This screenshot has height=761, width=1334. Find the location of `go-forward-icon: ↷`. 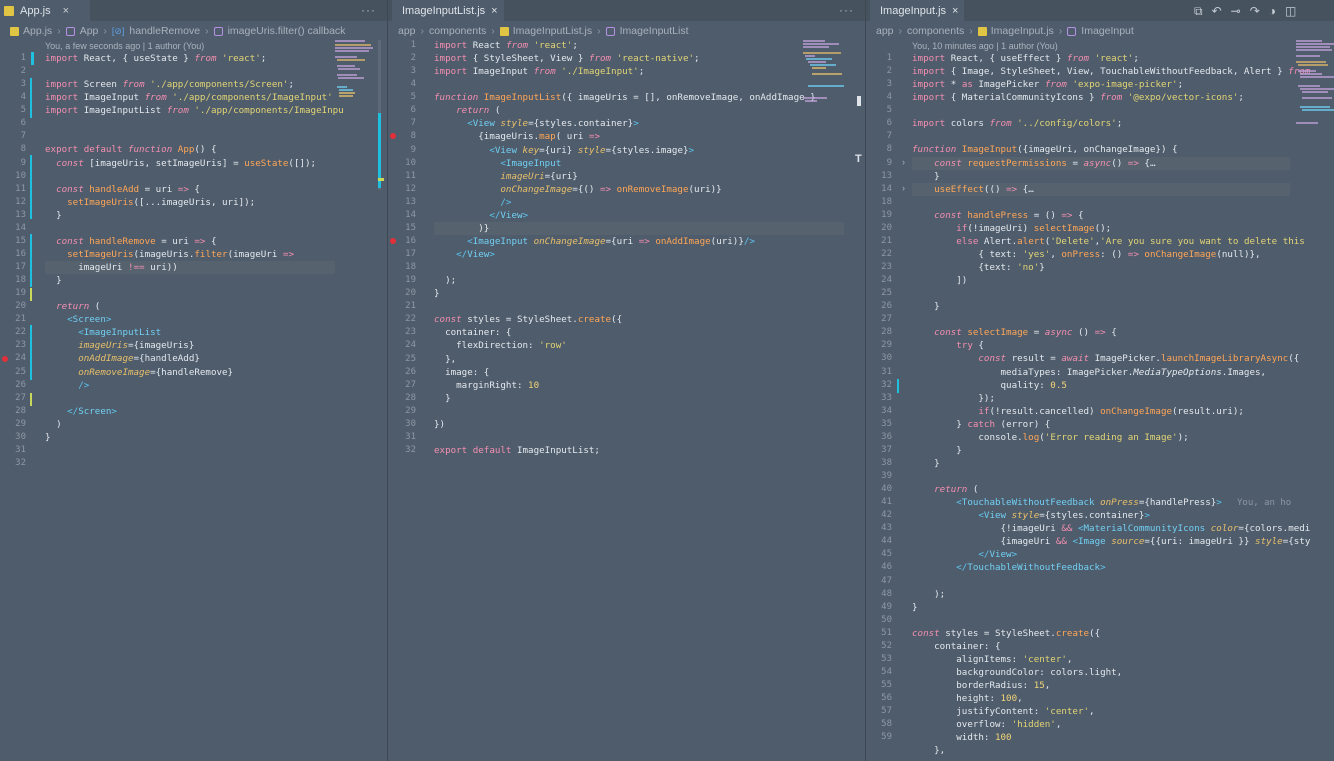

go-forward-icon: ↷ is located at coordinates (1255, 11).